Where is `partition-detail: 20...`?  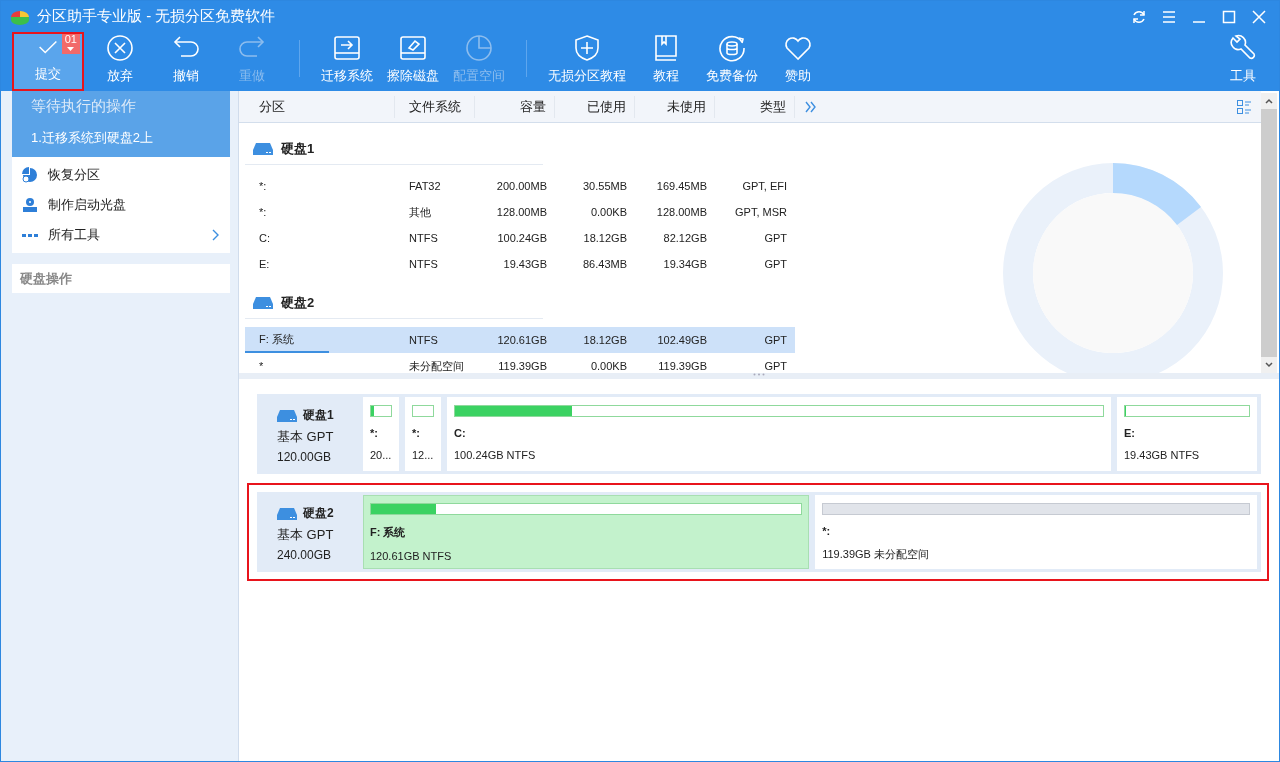 partition-detail: 20... is located at coordinates (381, 455).